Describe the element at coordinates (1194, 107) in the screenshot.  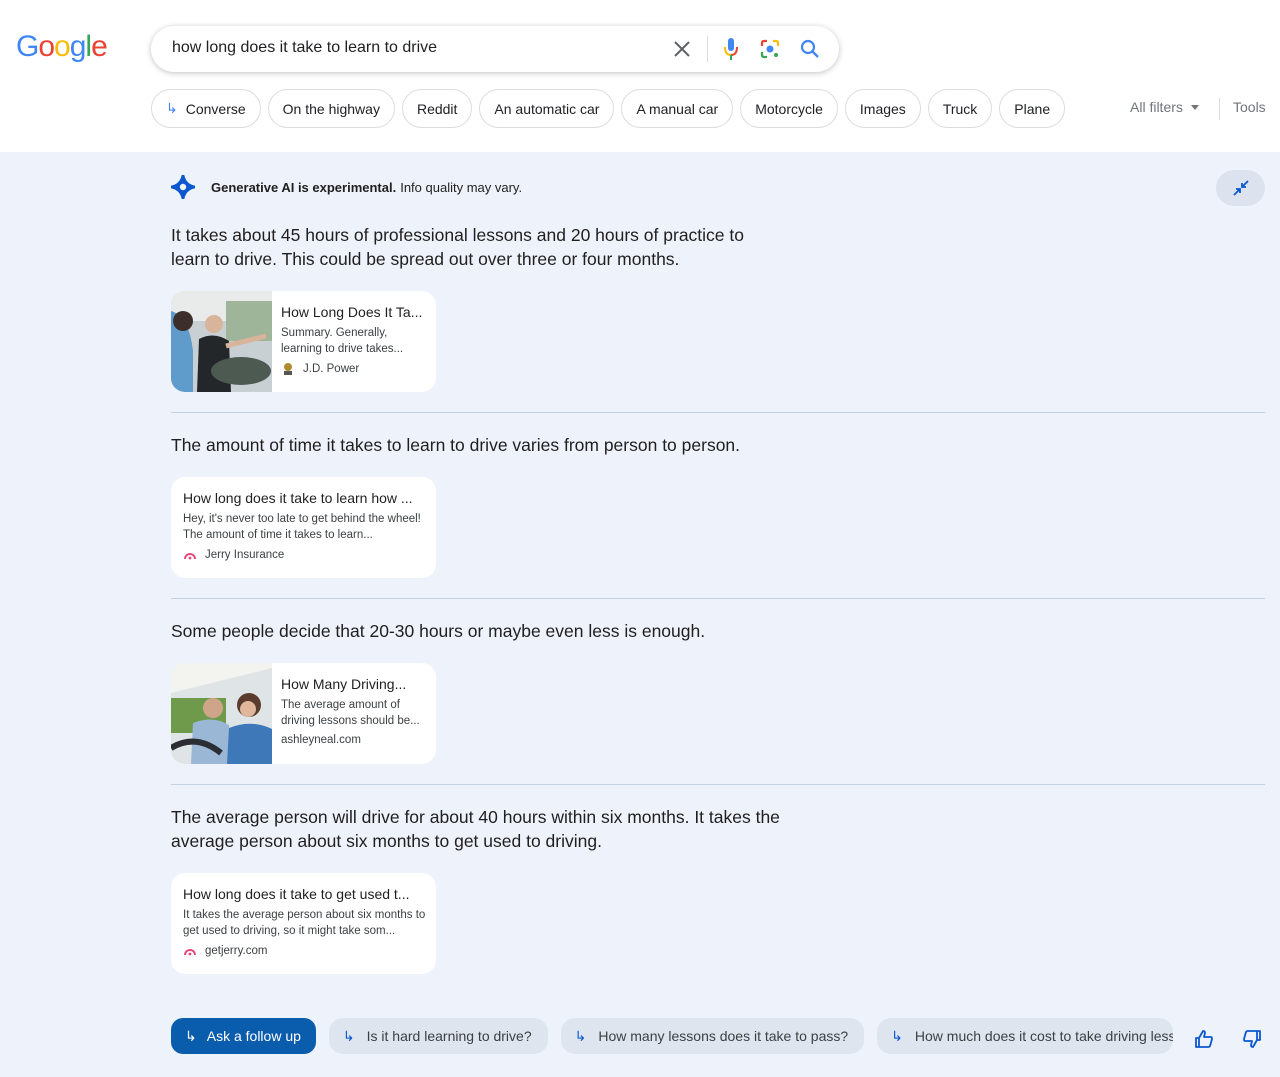
I see `caret-down-icon` at that location.